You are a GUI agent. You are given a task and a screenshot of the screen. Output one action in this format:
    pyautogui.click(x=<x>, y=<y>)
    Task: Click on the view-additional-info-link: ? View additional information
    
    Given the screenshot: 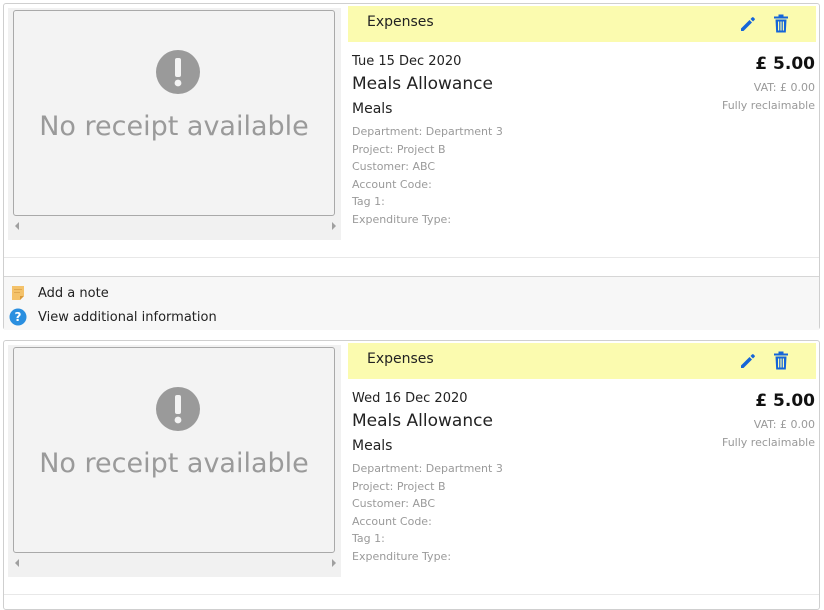 What is the action you would take?
    pyautogui.click(x=113, y=317)
    